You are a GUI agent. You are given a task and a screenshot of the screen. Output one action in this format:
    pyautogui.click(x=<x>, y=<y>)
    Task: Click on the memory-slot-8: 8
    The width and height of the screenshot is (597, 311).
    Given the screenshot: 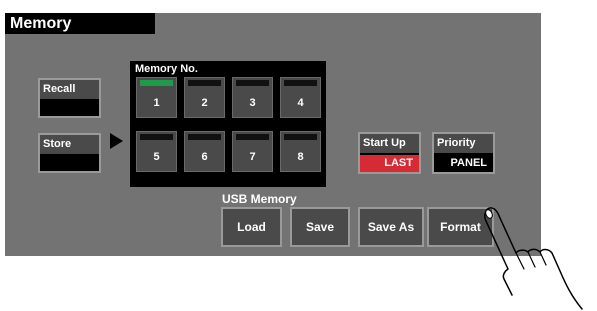 What is the action you would take?
    pyautogui.click(x=300, y=151)
    